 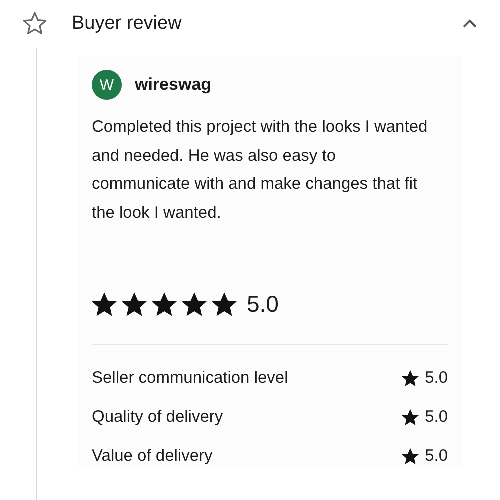 I want to click on rating-label: Quality of delivery, so click(x=158, y=417).